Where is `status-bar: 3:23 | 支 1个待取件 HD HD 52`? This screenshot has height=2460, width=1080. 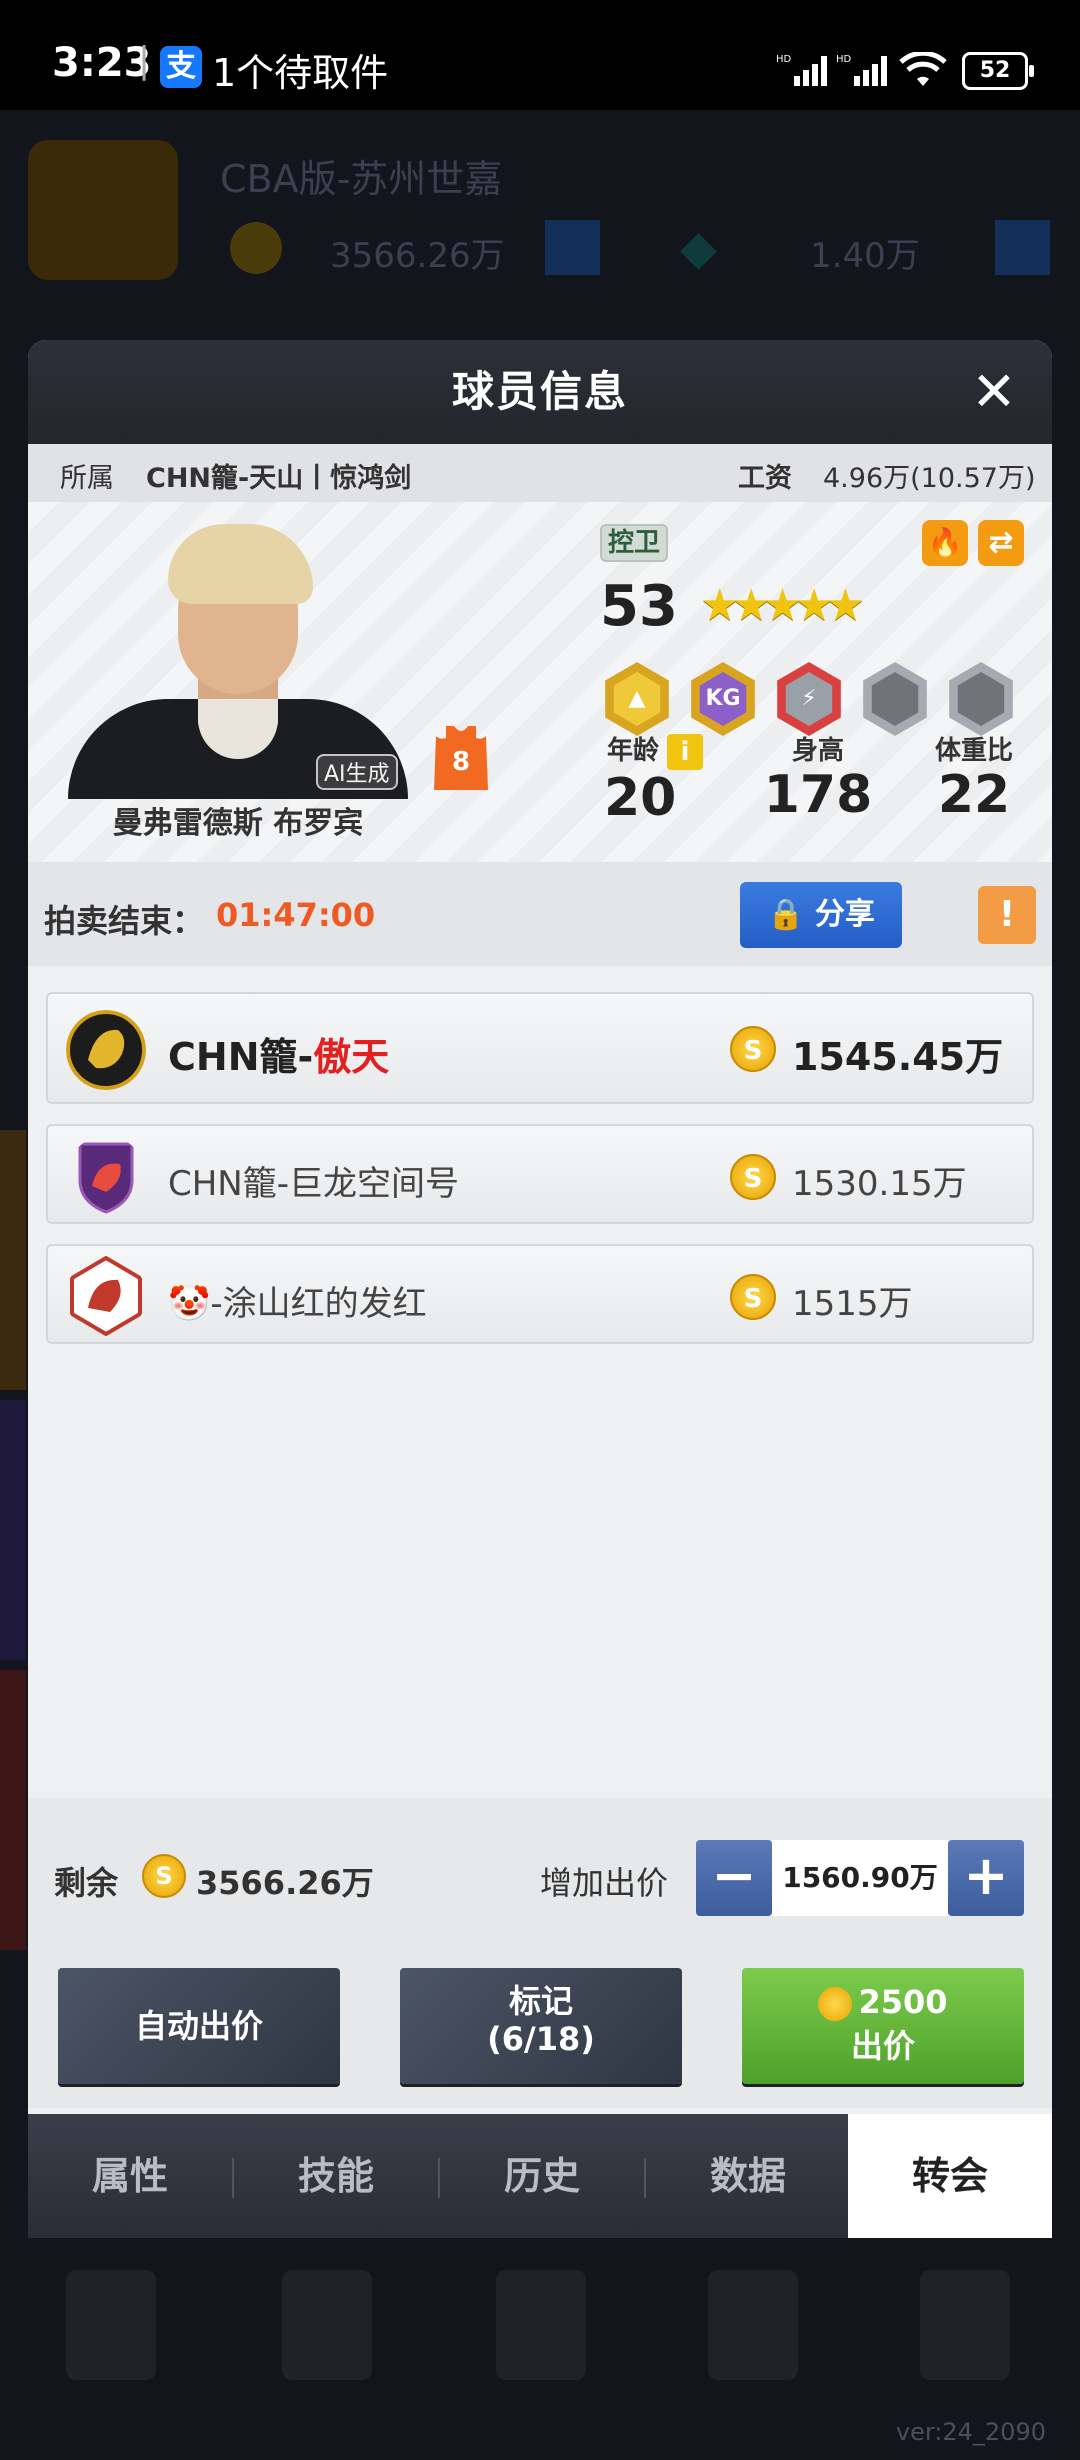
status-bar: 3:23 | 支 1个待取件 HD HD 52 is located at coordinates (540, 55).